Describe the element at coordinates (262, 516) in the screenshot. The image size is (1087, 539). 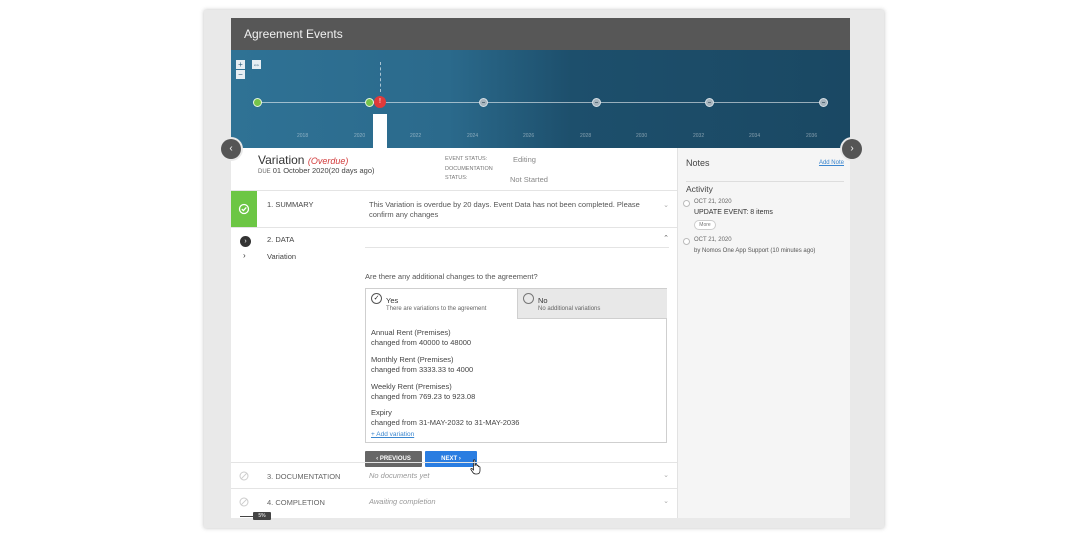
I see `progress-badge: 5%` at that location.